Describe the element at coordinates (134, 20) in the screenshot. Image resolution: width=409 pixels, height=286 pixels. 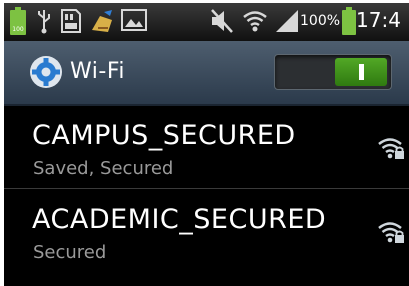
I see `image-icon` at that location.